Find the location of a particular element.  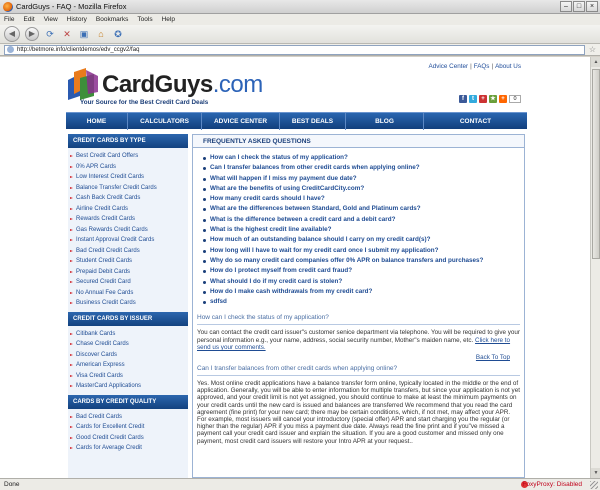

sidebar-item: Low Interest Credit Cards is located at coordinates (128, 177).